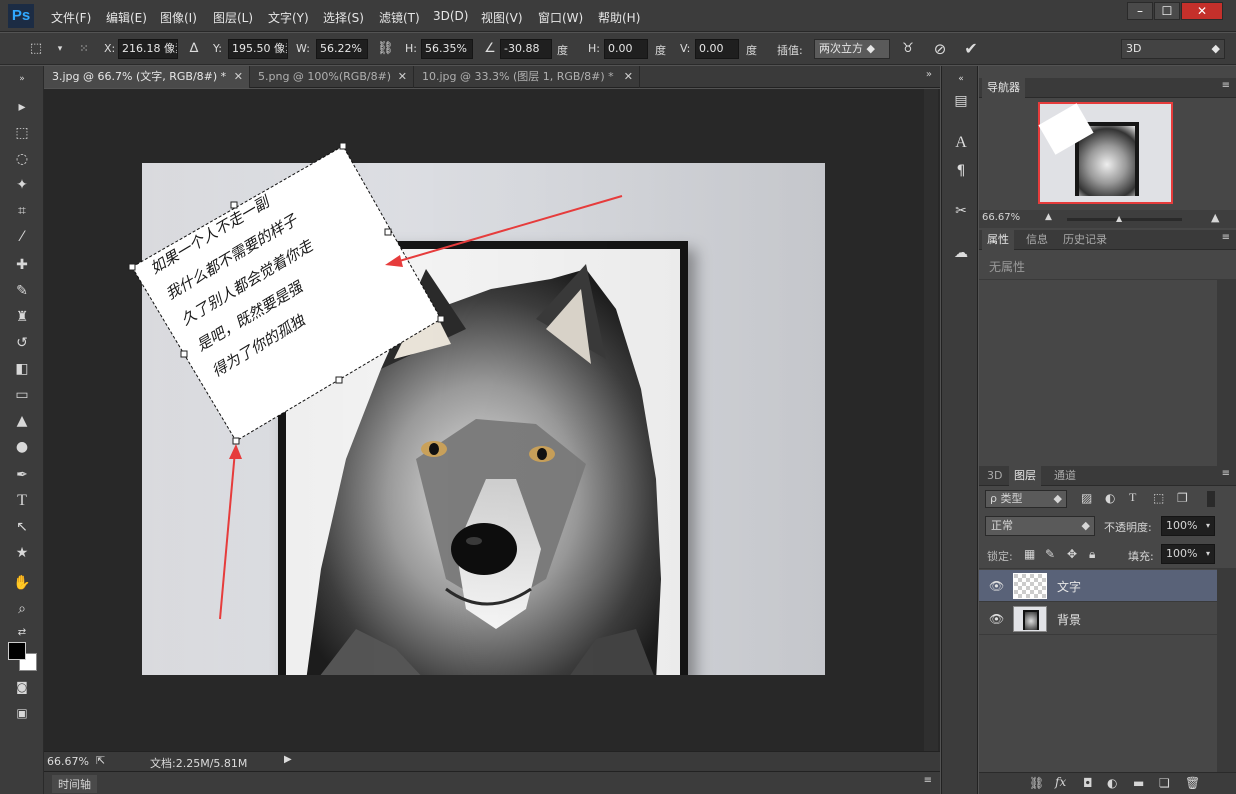  What do you see at coordinates (1025, 476) in the screenshot?
I see `tab-layers: 图层` at bounding box center [1025, 476].